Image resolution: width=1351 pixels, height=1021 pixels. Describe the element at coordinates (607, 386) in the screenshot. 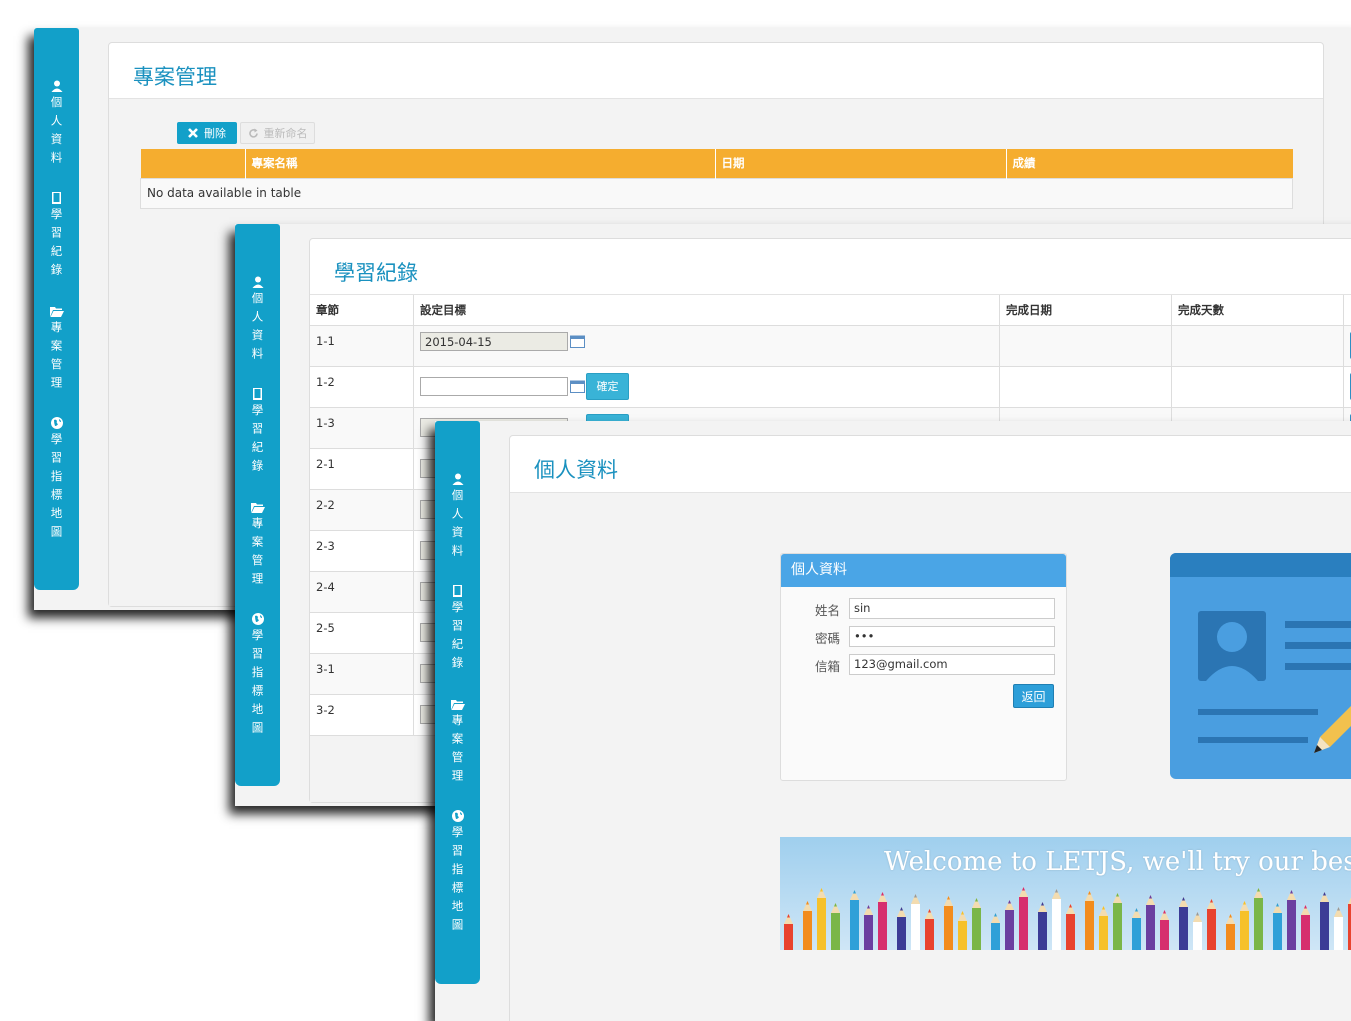

I see `confirm-button: 確定` at that location.